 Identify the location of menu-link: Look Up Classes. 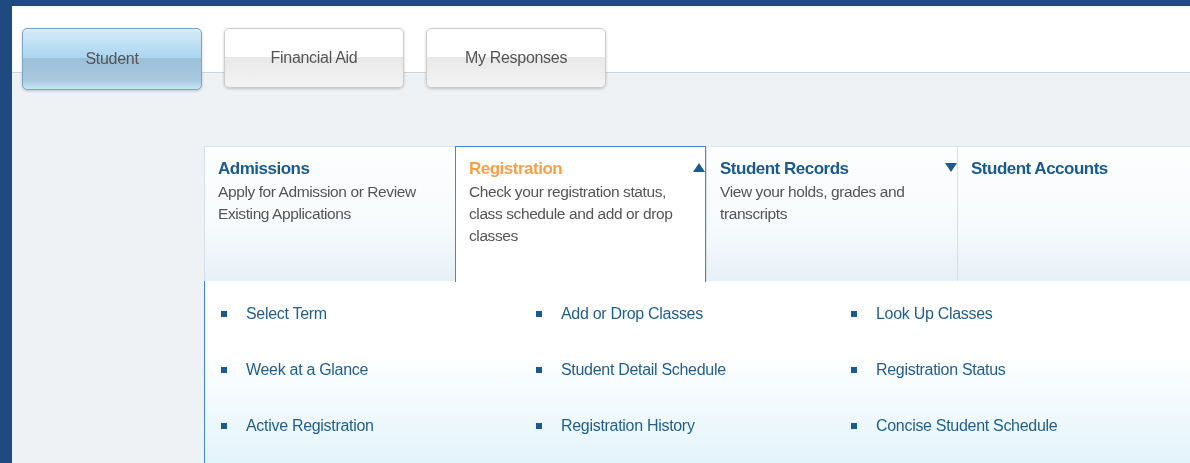
(934, 314).